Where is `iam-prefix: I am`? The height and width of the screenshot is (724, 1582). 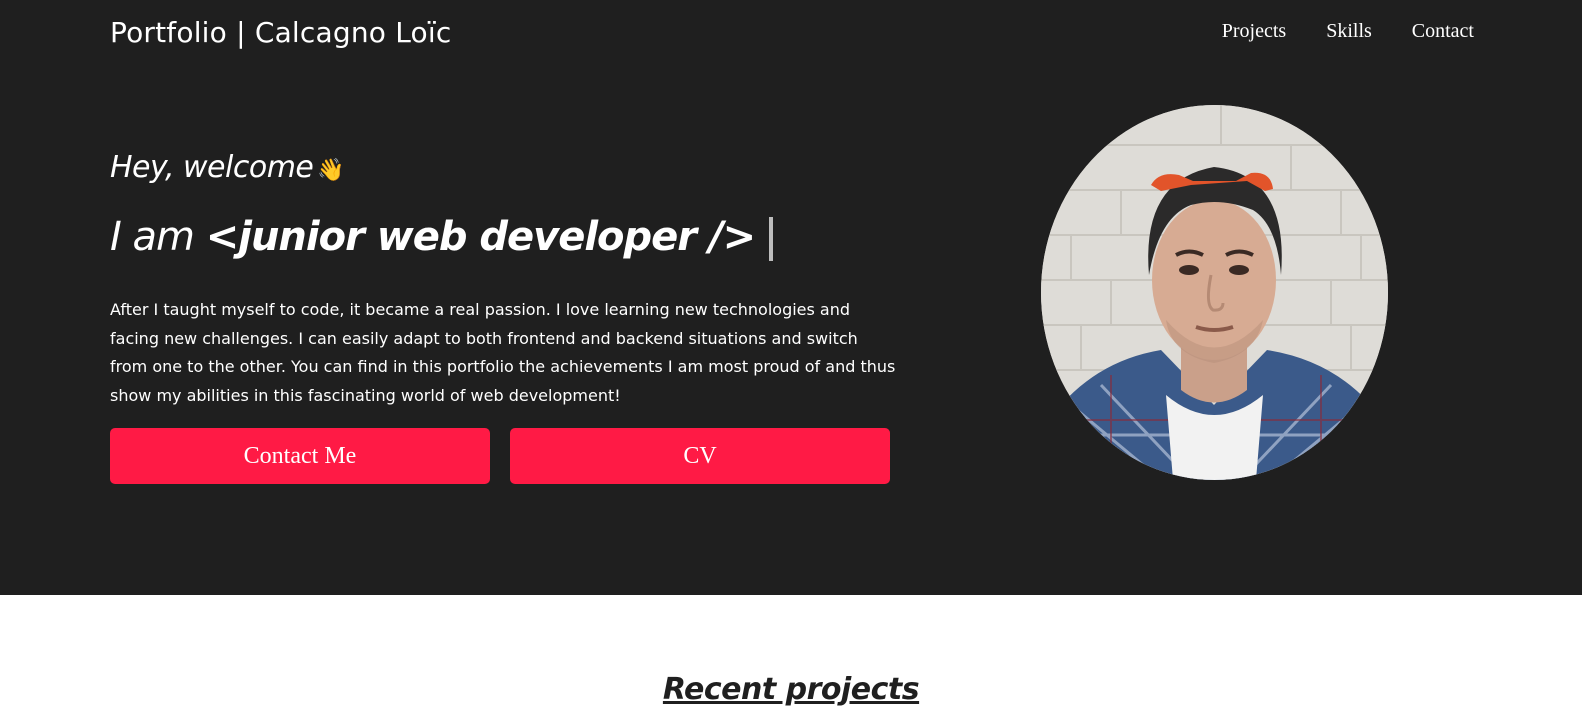
iam-prefix: I am is located at coordinates (152, 237).